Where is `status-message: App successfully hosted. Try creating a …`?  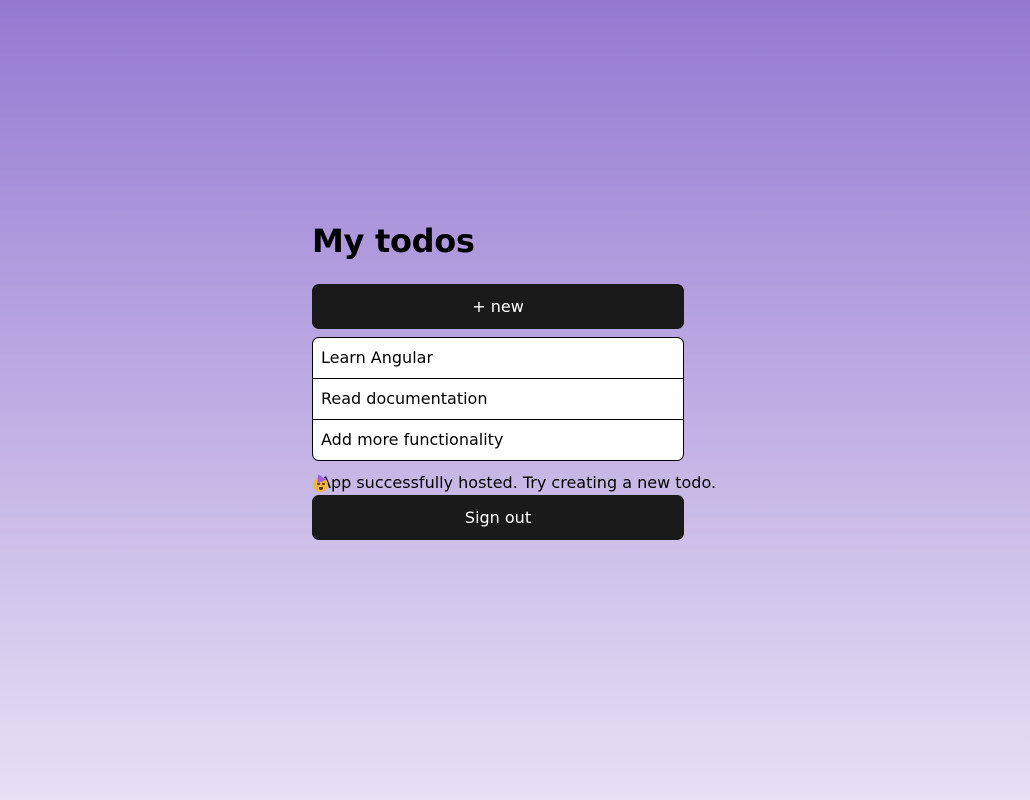
status-message: App successfully hosted. Try creating a … is located at coordinates (514, 483).